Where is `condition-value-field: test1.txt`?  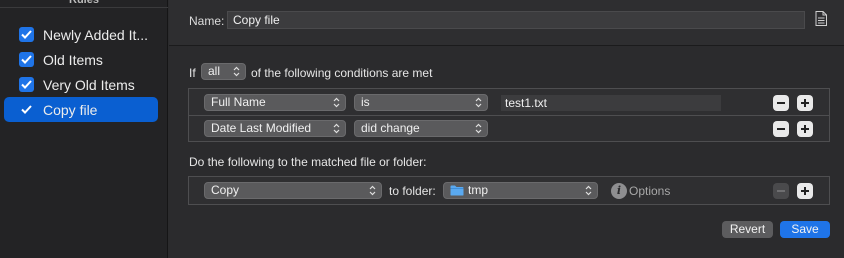
condition-value-field: test1.txt is located at coordinates (611, 103).